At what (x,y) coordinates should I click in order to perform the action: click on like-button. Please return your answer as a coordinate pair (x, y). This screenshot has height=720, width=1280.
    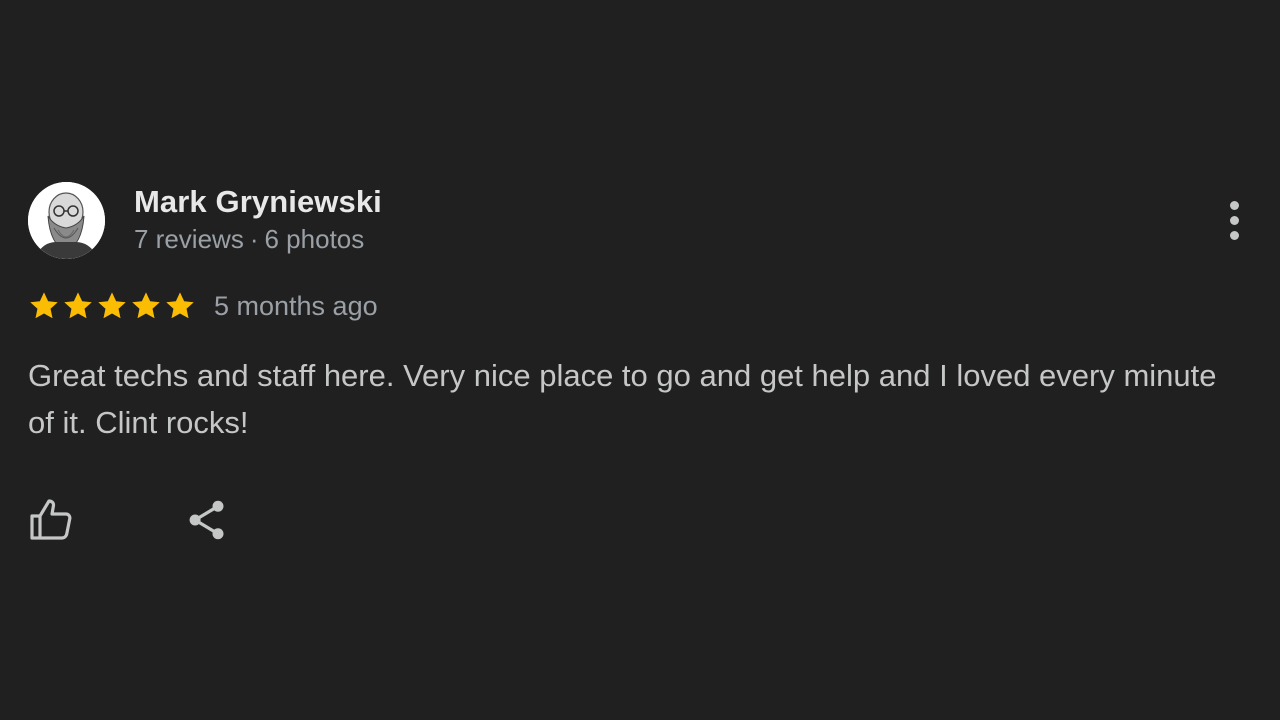
    Looking at the image, I should click on (52, 520).